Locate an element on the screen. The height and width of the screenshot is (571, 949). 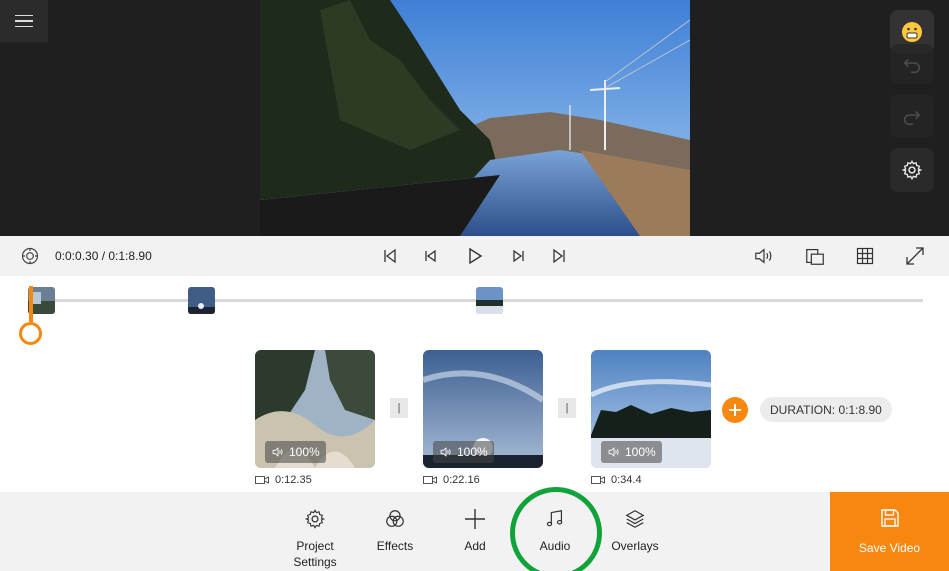
fullscreen-button is located at coordinates (915, 256).